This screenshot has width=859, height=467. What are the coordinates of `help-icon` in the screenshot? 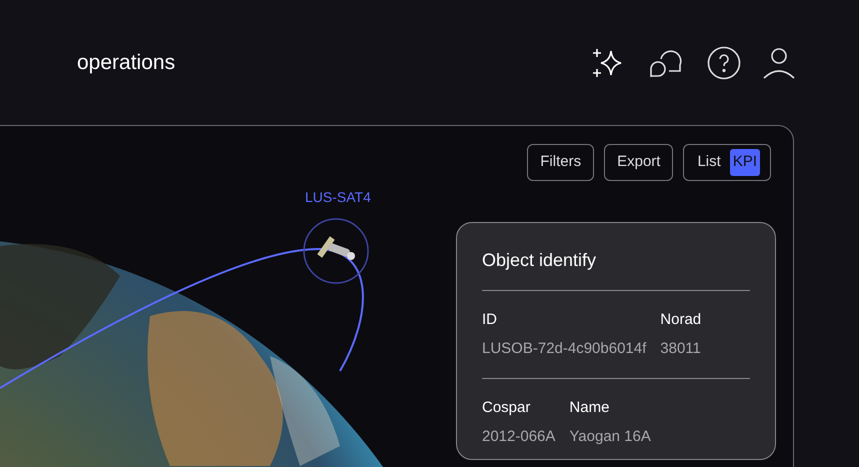 It's located at (724, 63).